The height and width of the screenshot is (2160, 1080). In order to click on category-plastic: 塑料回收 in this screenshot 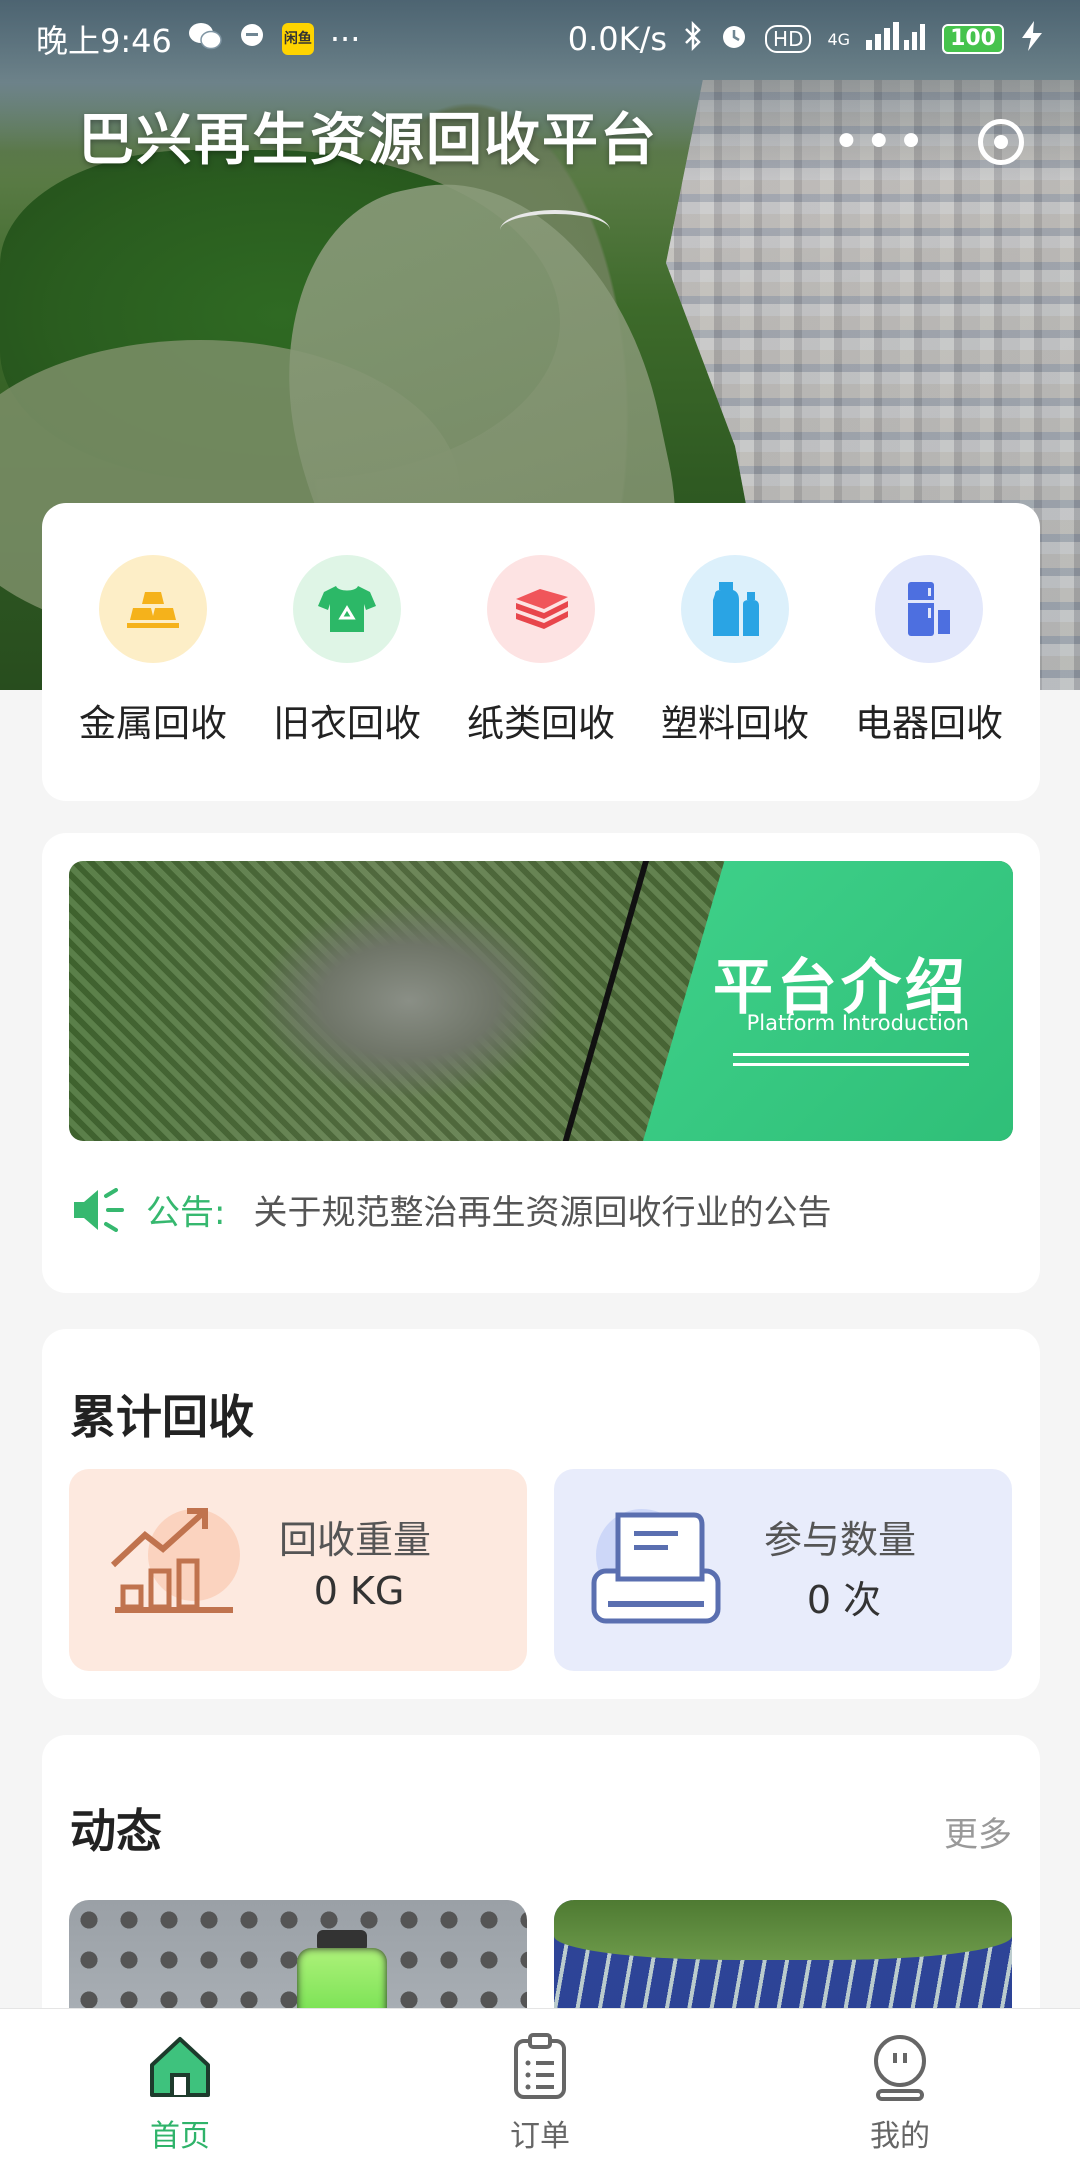, I will do `click(735, 651)`.